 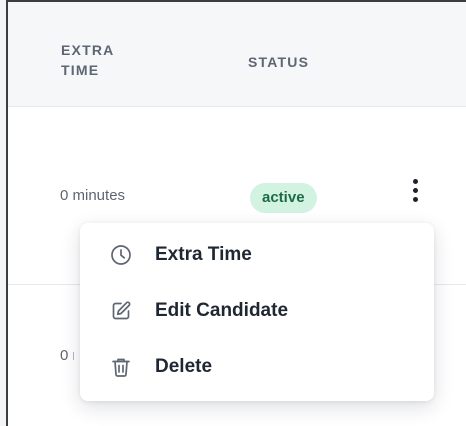 What do you see at coordinates (278, 62) in the screenshot?
I see `column-header-status: STATUS` at bounding box center [278, 62].